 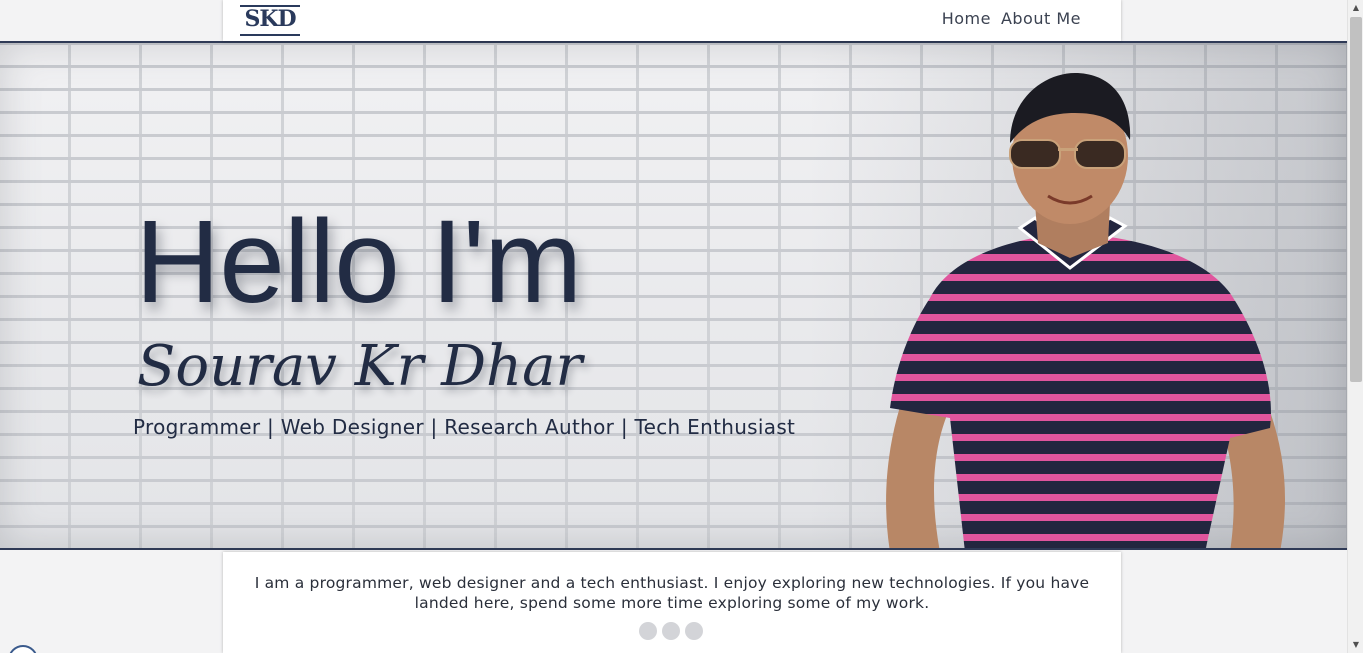 What do you see at coordinates (1041, 18) in the screenshot?
I see `nav-about-link: About Me` at bounding box center [1041, 18].